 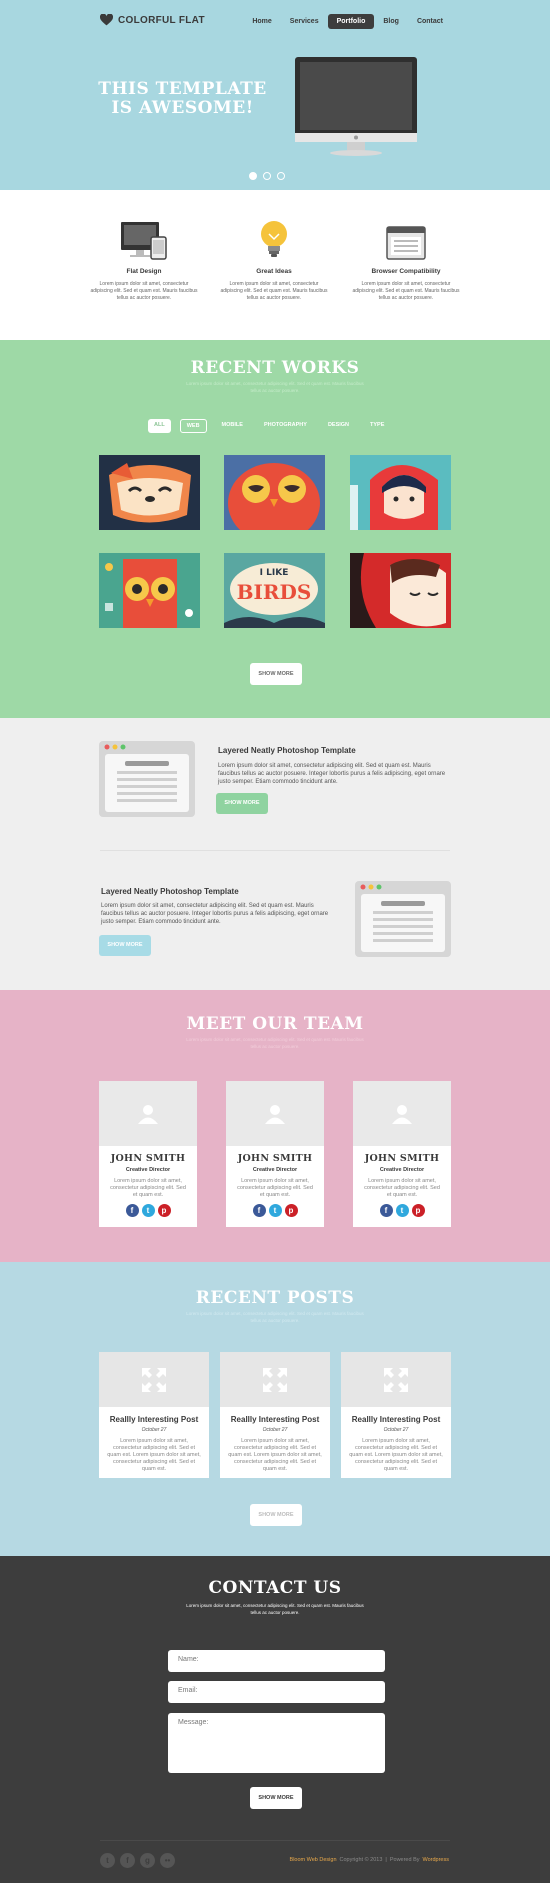 What do you see at coordinates (275, 850) in the screenshot?
I see `divider` at bounding box center [275, 850].